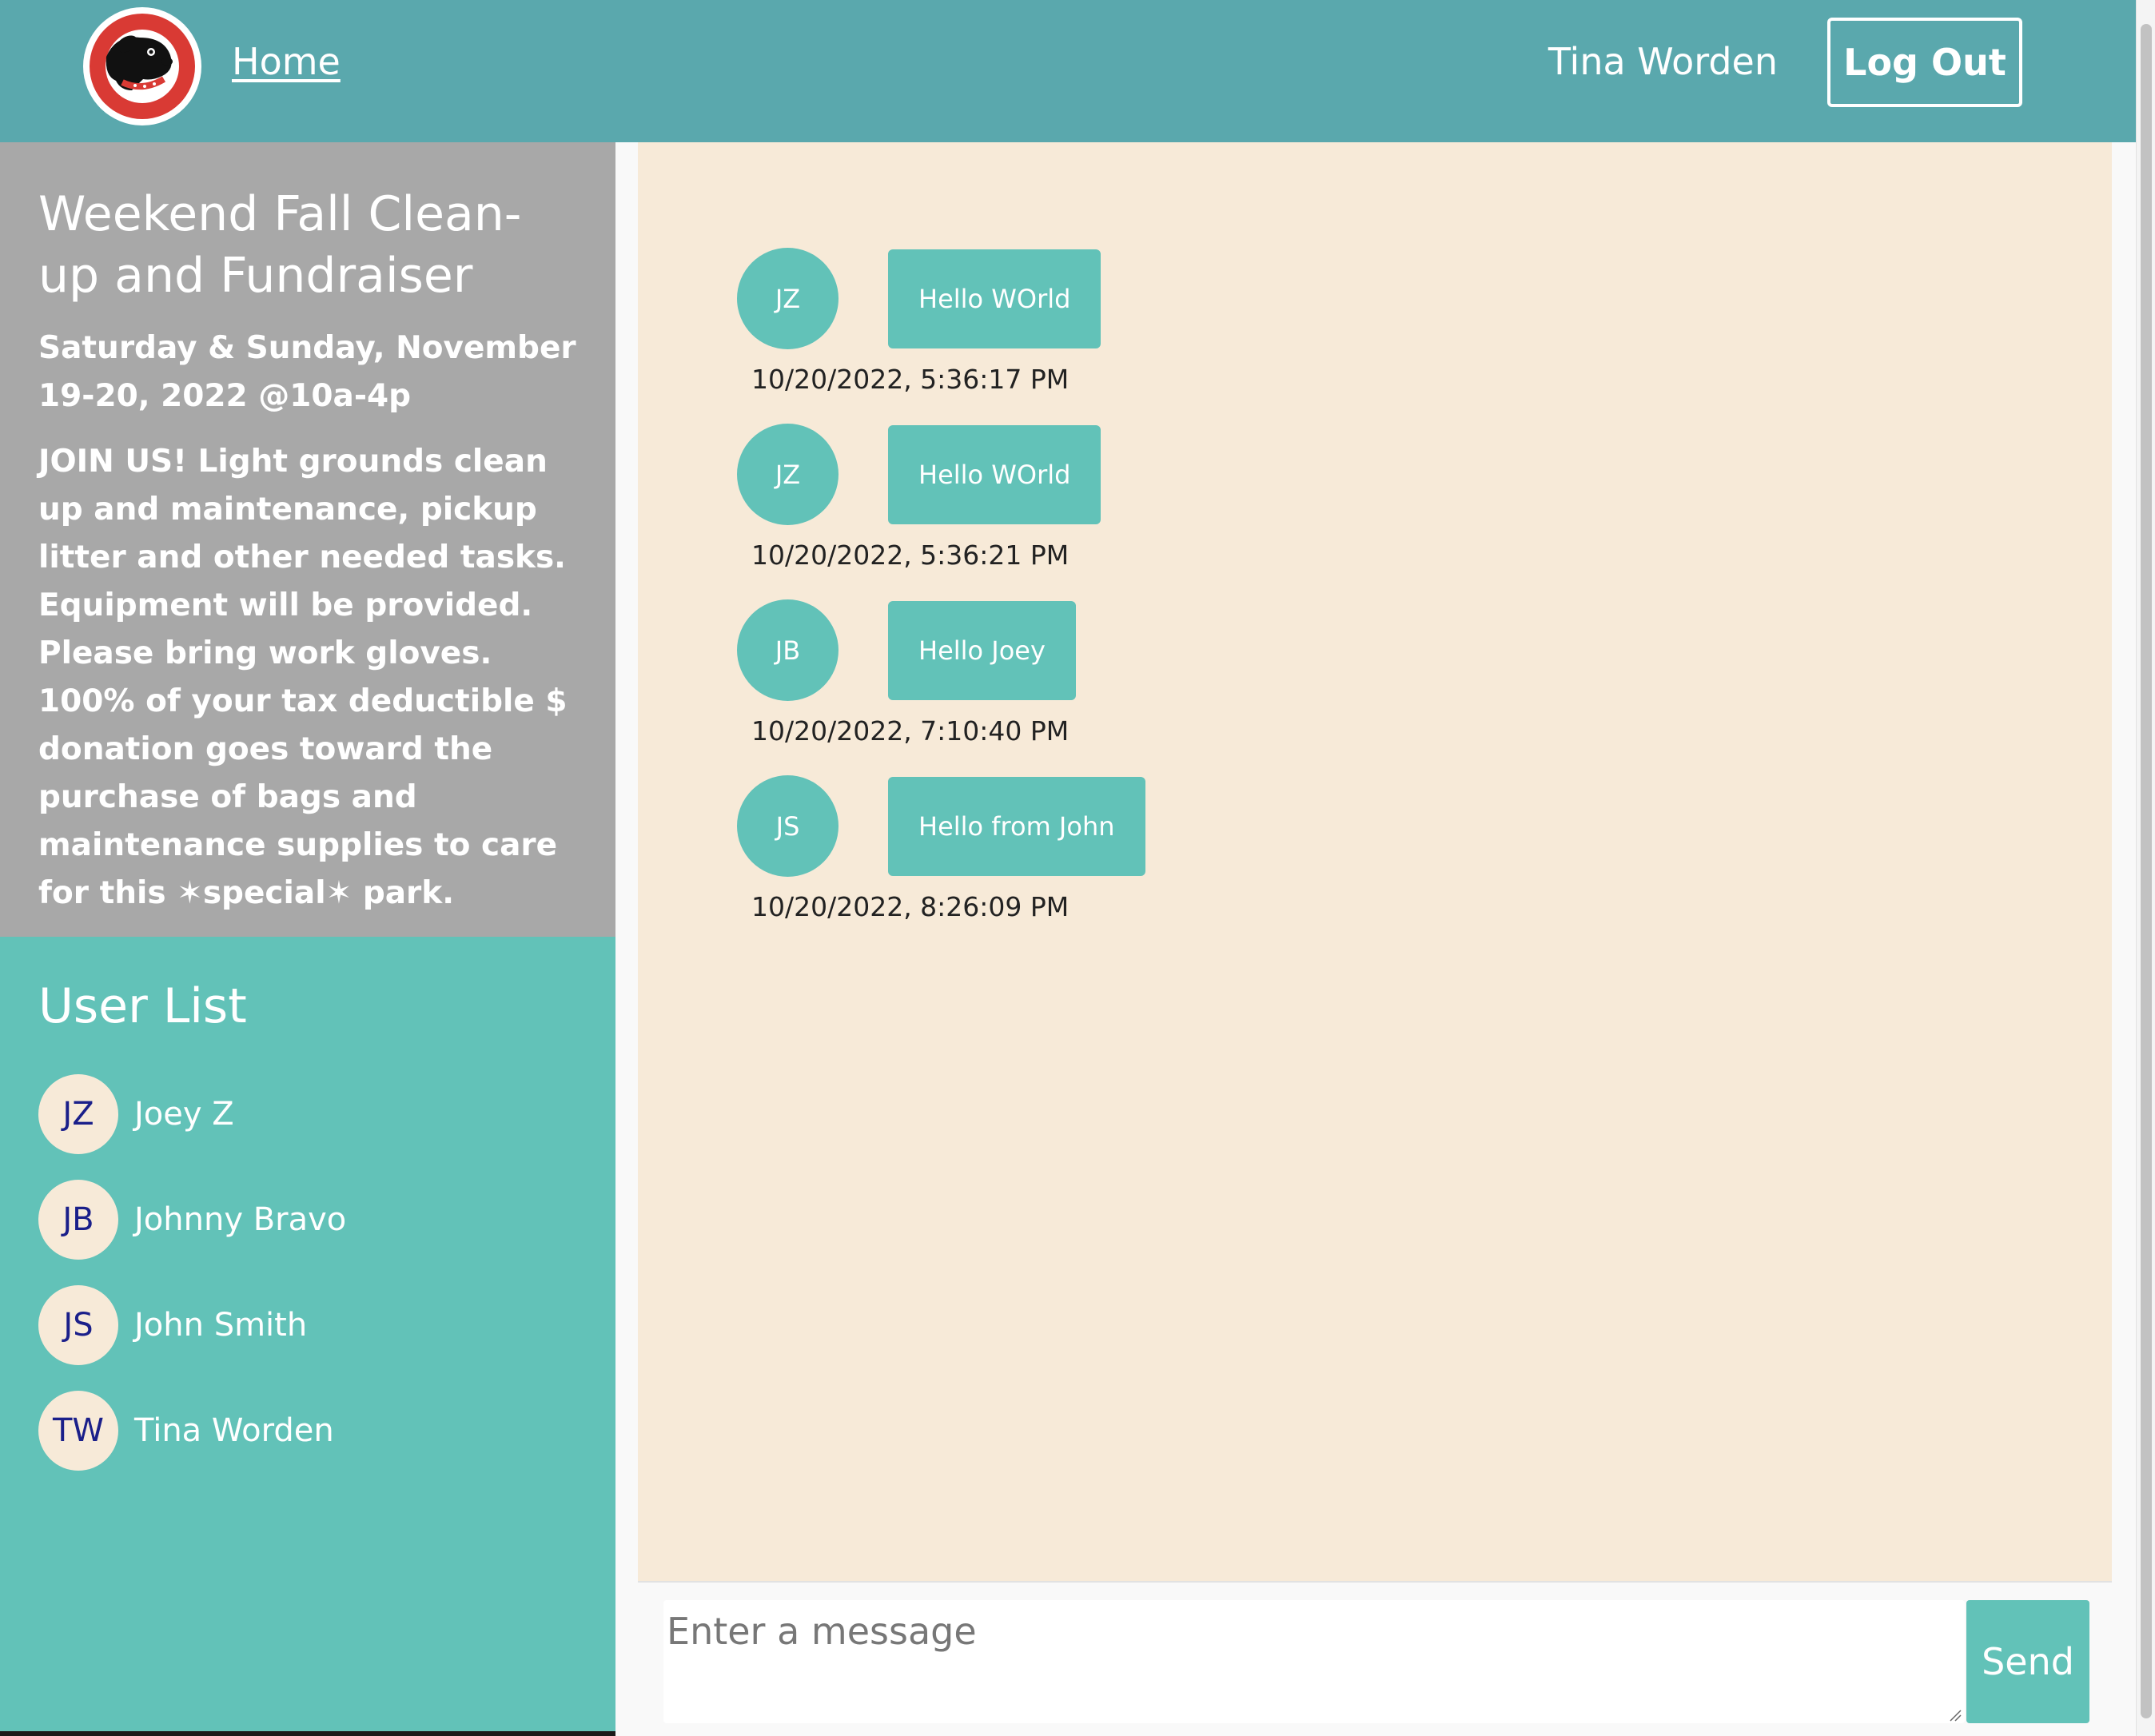  I want to click on send-button: Send, so click(2027, 1661).